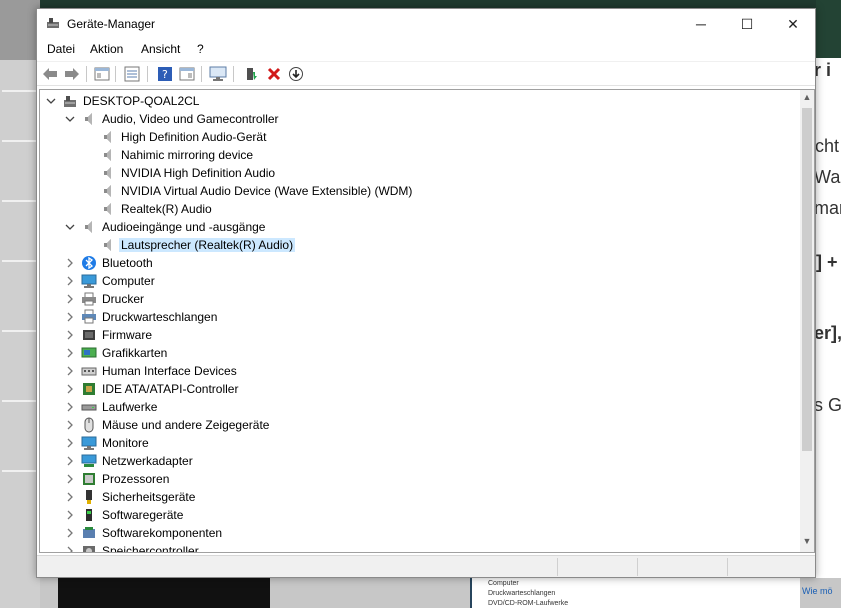 The width and height of the screenshot is (841, 608). Describe the element at coordinates (747, 24) in the screenshot. I see `maximize-button: ☐` at that location.